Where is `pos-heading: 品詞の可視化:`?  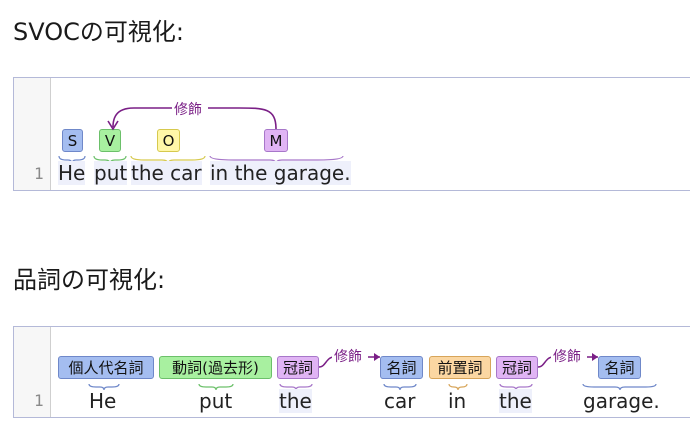 pos-heading: 品詞の可視化: is located at coordinates (89, 280).